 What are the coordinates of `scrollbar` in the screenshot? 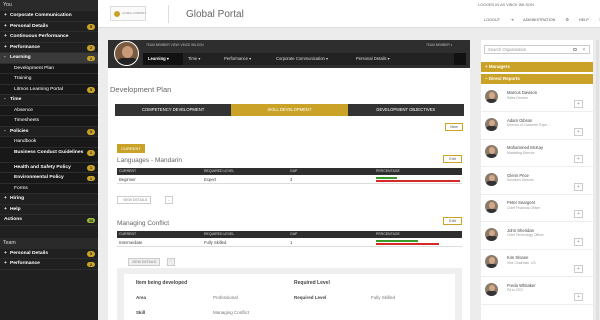 It's located at (597, 180).